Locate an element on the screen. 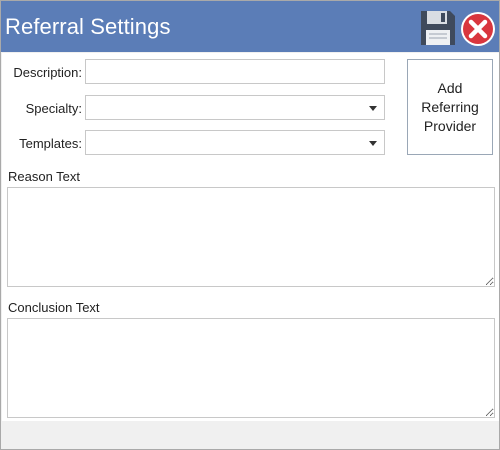 The image size is (500, 450). title-bar: Referral Settings is located at coordinates (250, 26).